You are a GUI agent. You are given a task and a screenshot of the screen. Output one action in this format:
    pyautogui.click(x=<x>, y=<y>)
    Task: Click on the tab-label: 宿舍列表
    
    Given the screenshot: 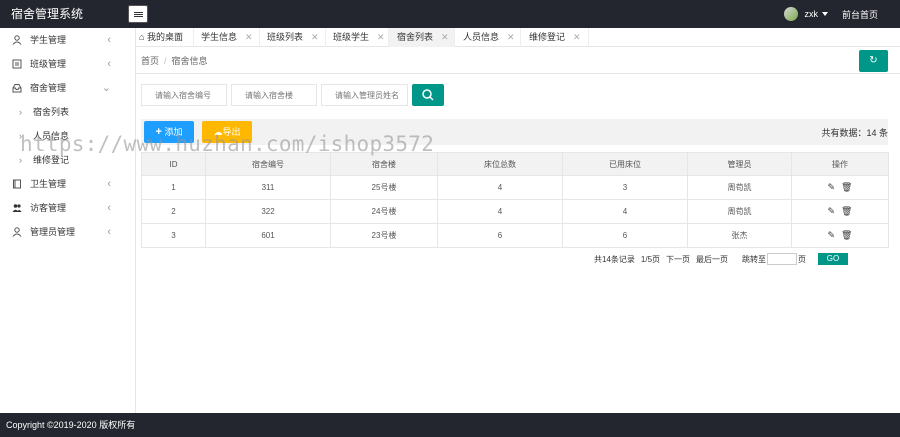 What is the action you would take?
    pyautogui.click(x=415, y=37)
    